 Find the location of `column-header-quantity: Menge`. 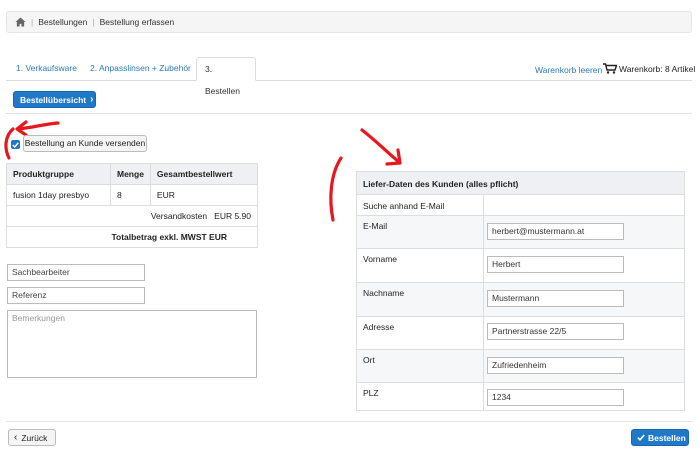

column-header-quantity: Menge is located at coordinates (130, 174).